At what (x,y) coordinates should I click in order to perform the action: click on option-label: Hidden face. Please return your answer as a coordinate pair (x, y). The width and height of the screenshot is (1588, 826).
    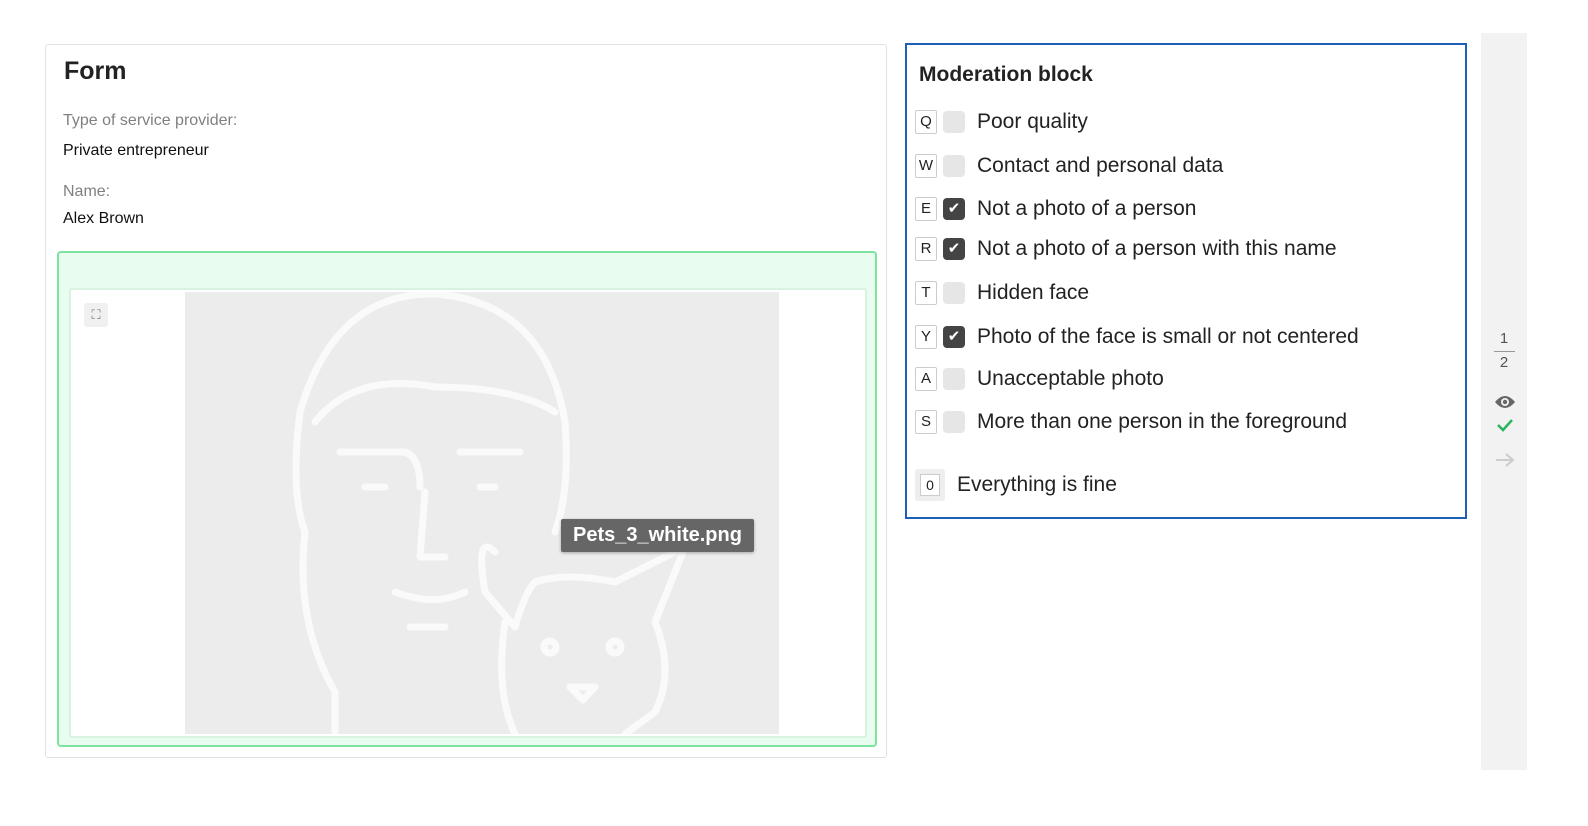
    Looking at the image, I should click on (1033, 292).